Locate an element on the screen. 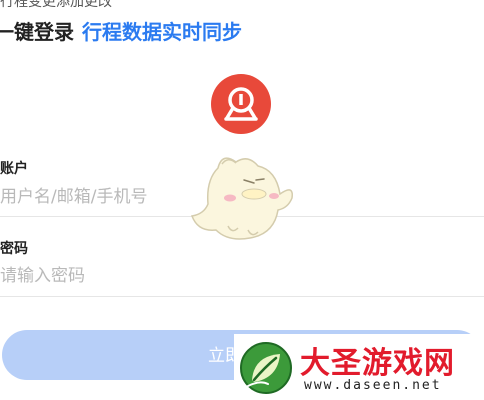  watermark-title: 大圣游戏网 is located at coordinates (377, 363).